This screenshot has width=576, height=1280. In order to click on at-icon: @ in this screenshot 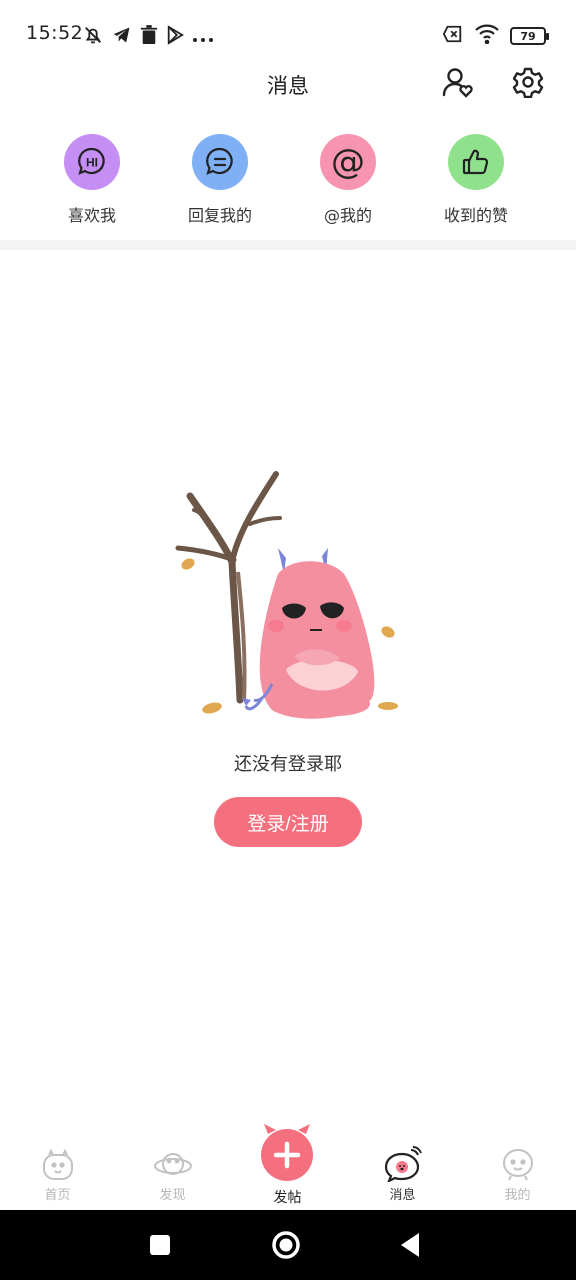, I will do `click(348, 162)`.